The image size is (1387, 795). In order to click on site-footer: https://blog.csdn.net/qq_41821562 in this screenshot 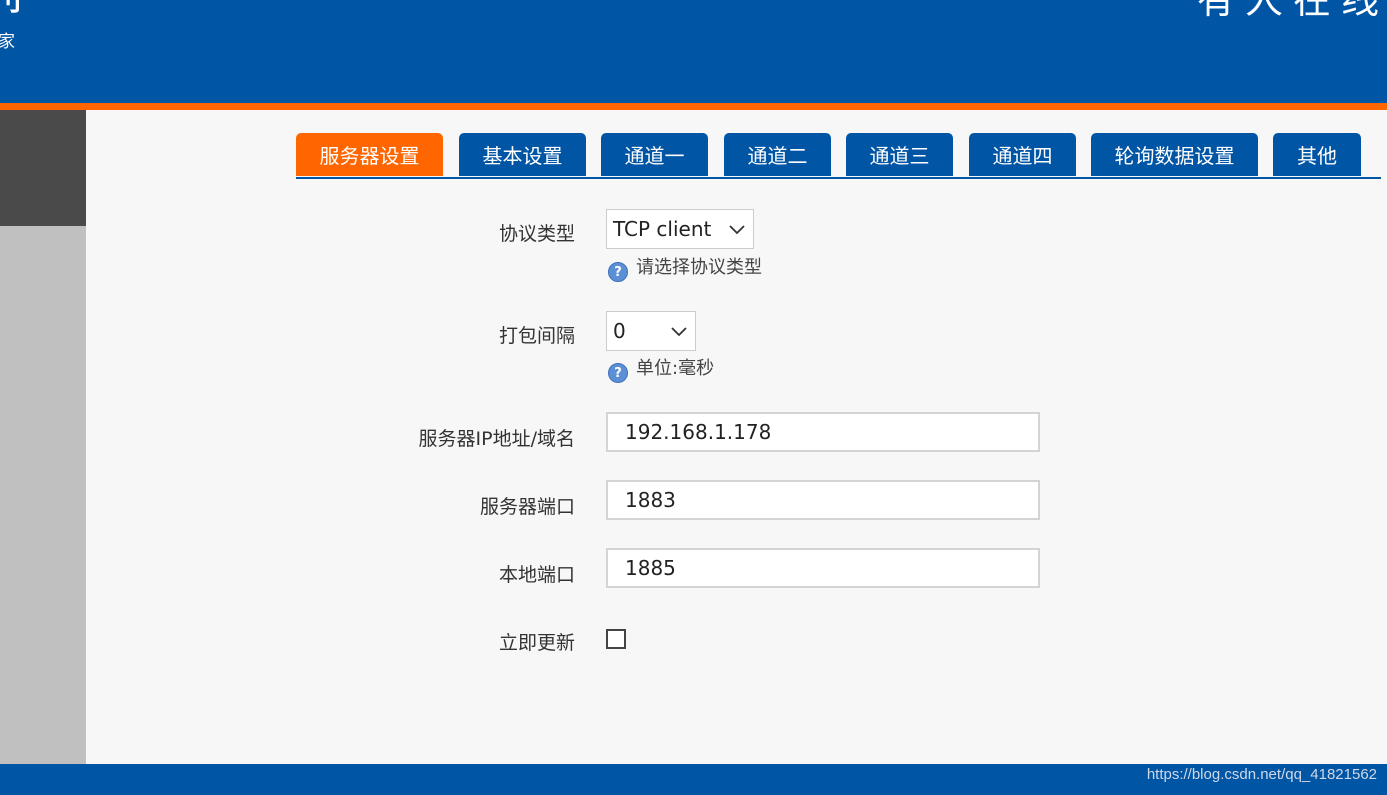, I will do `click(693, 779)`.